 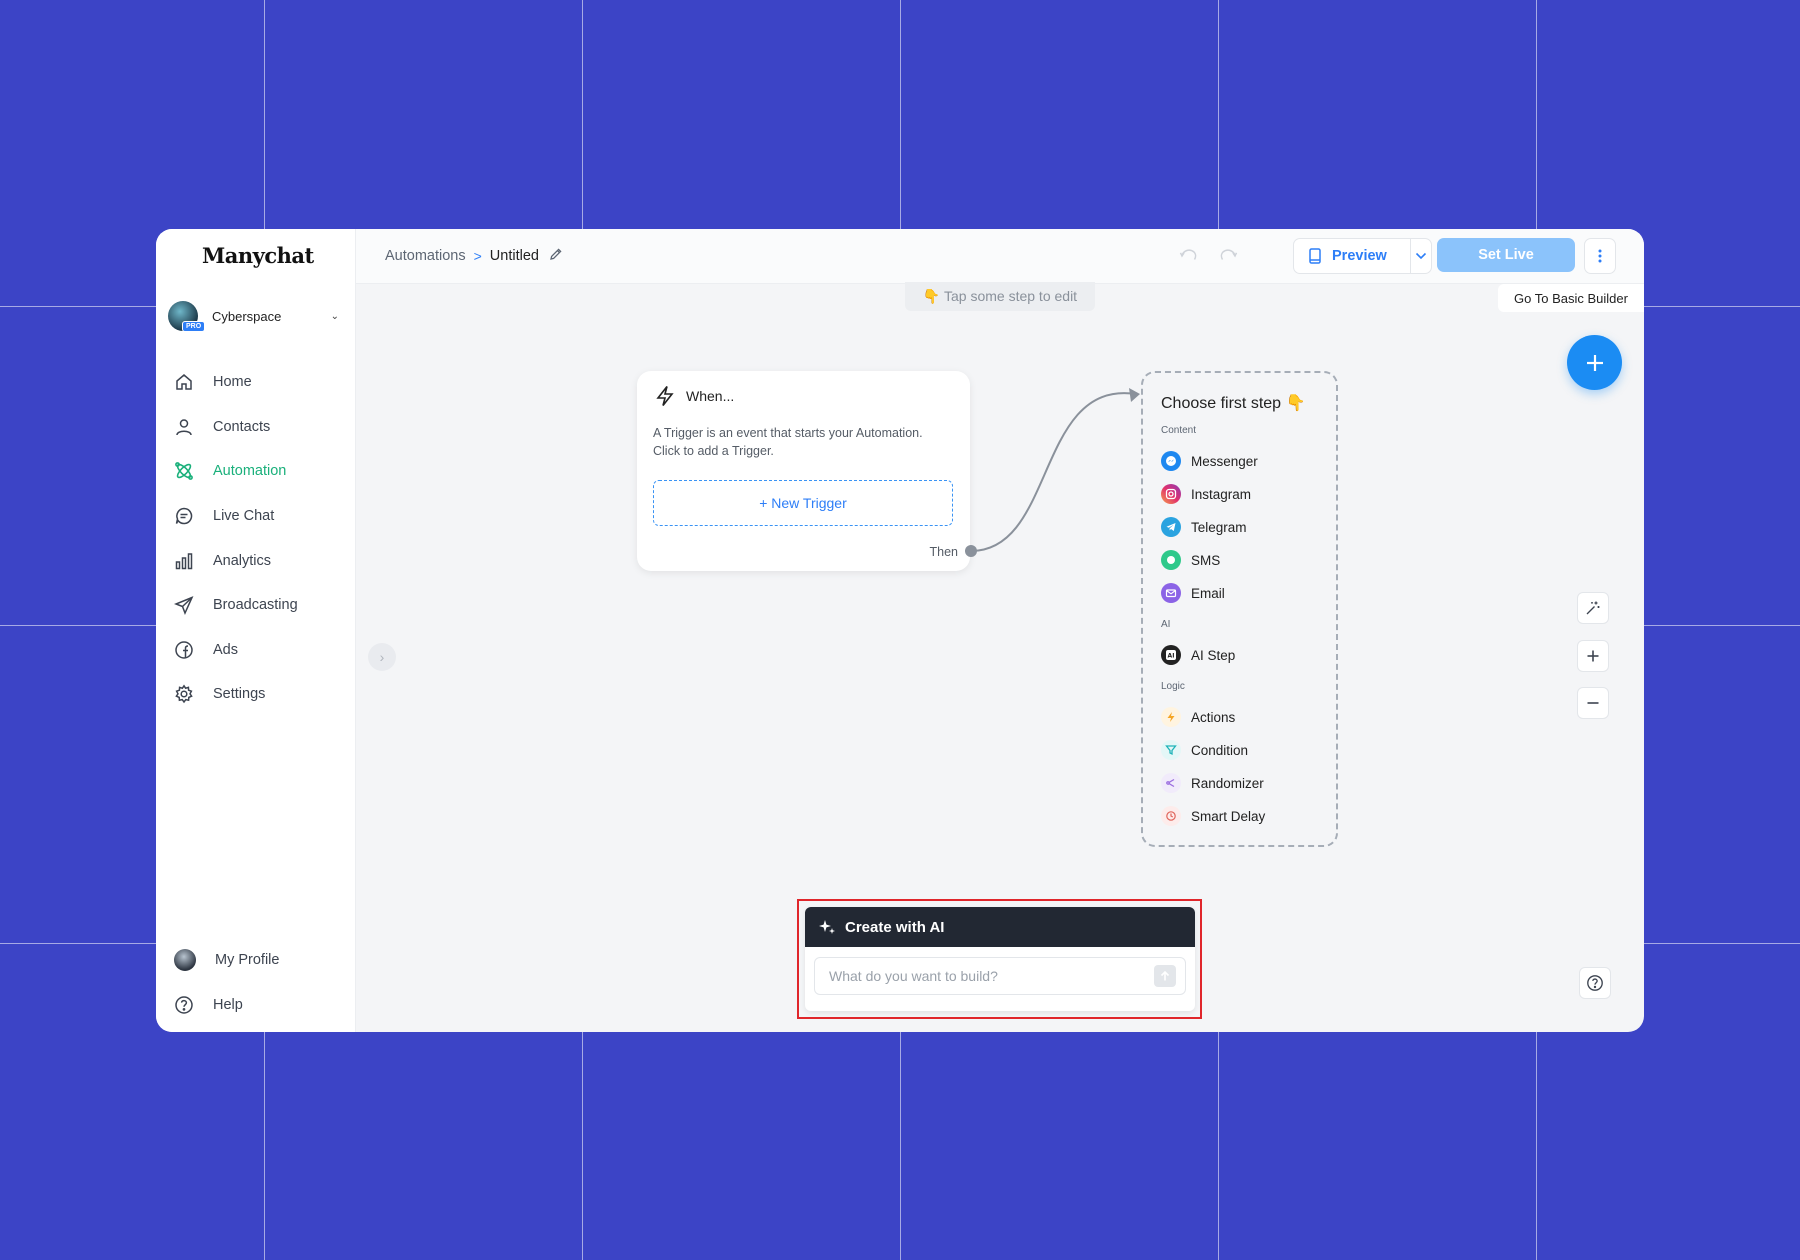 I want to click on zoom-in-button, so click(x=1593, y=656).